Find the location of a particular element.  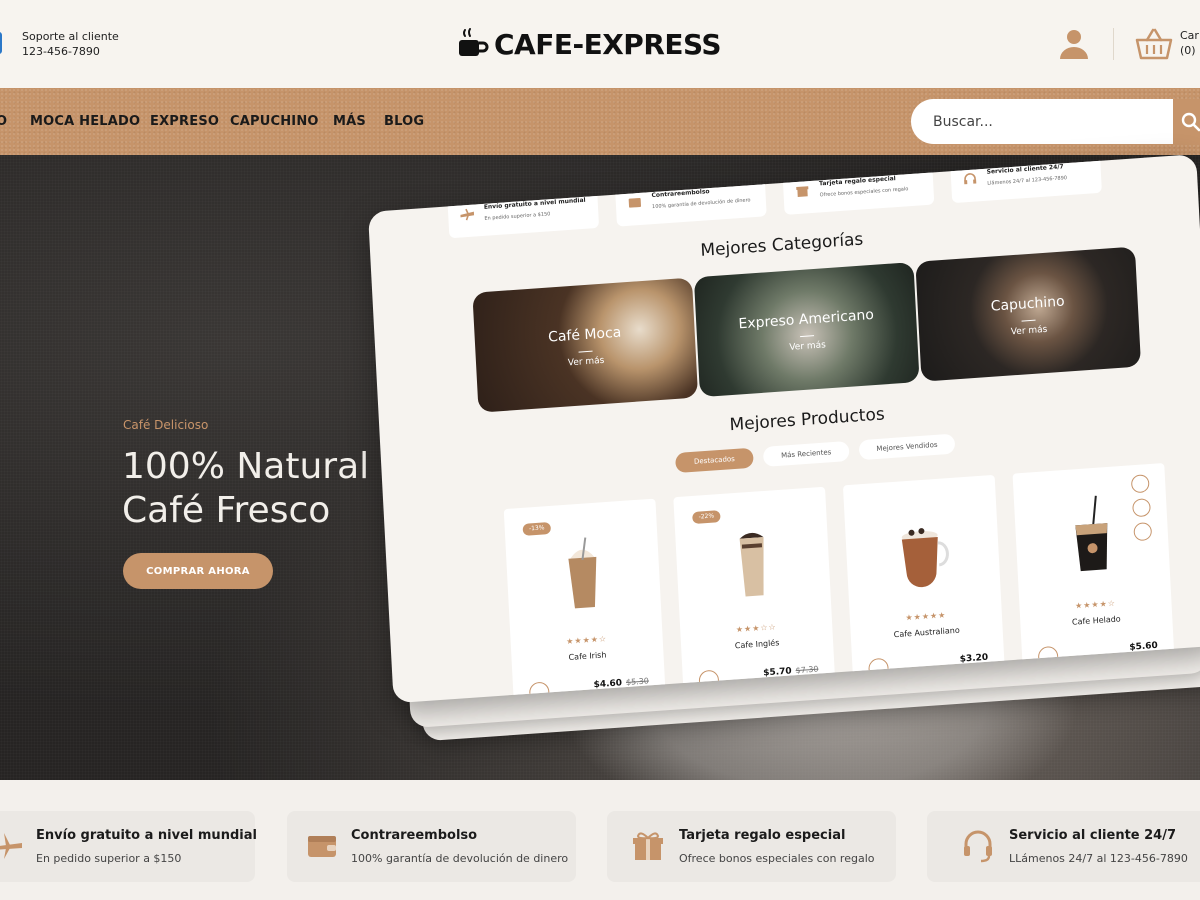

user-icon is located at coordinates (1074, 44).